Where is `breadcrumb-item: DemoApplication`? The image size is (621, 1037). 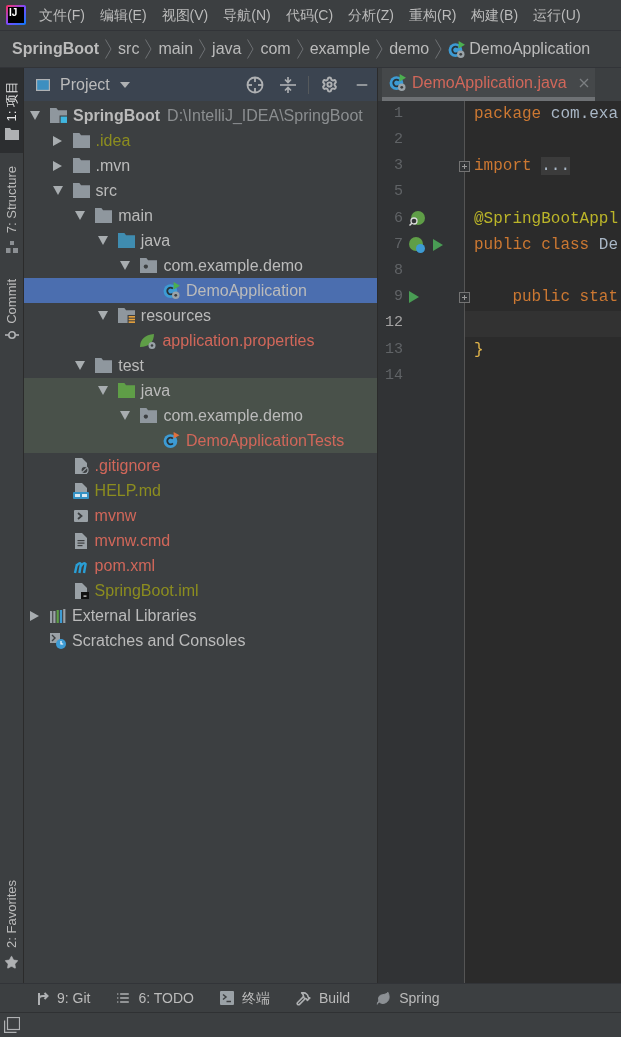 breadcrumb-item: DemoApplication is located at coordinates (519, 49).